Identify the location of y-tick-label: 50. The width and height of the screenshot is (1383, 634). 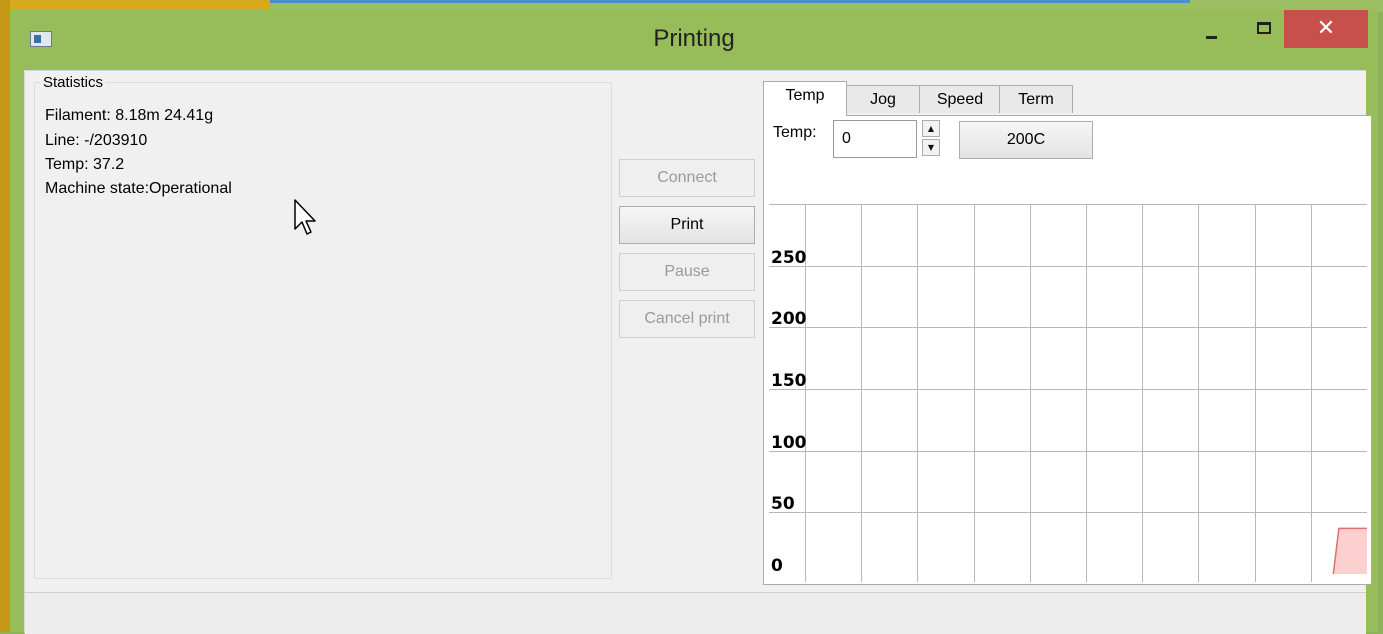
(783, 504).